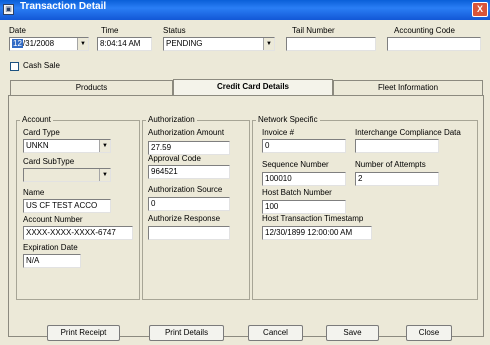  Describe the element at coordinates (91, 87) in the screenshot. I see `tab-products: Products` at that location.